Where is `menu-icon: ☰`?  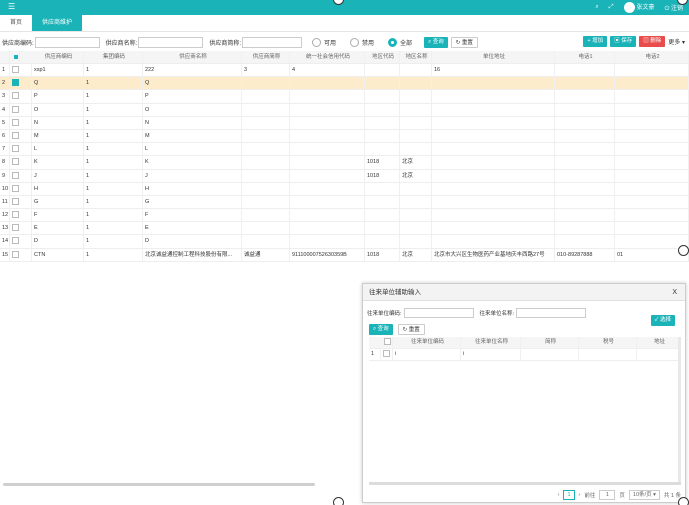 menu-icon: ☰ is located at coordinates (11, 7).